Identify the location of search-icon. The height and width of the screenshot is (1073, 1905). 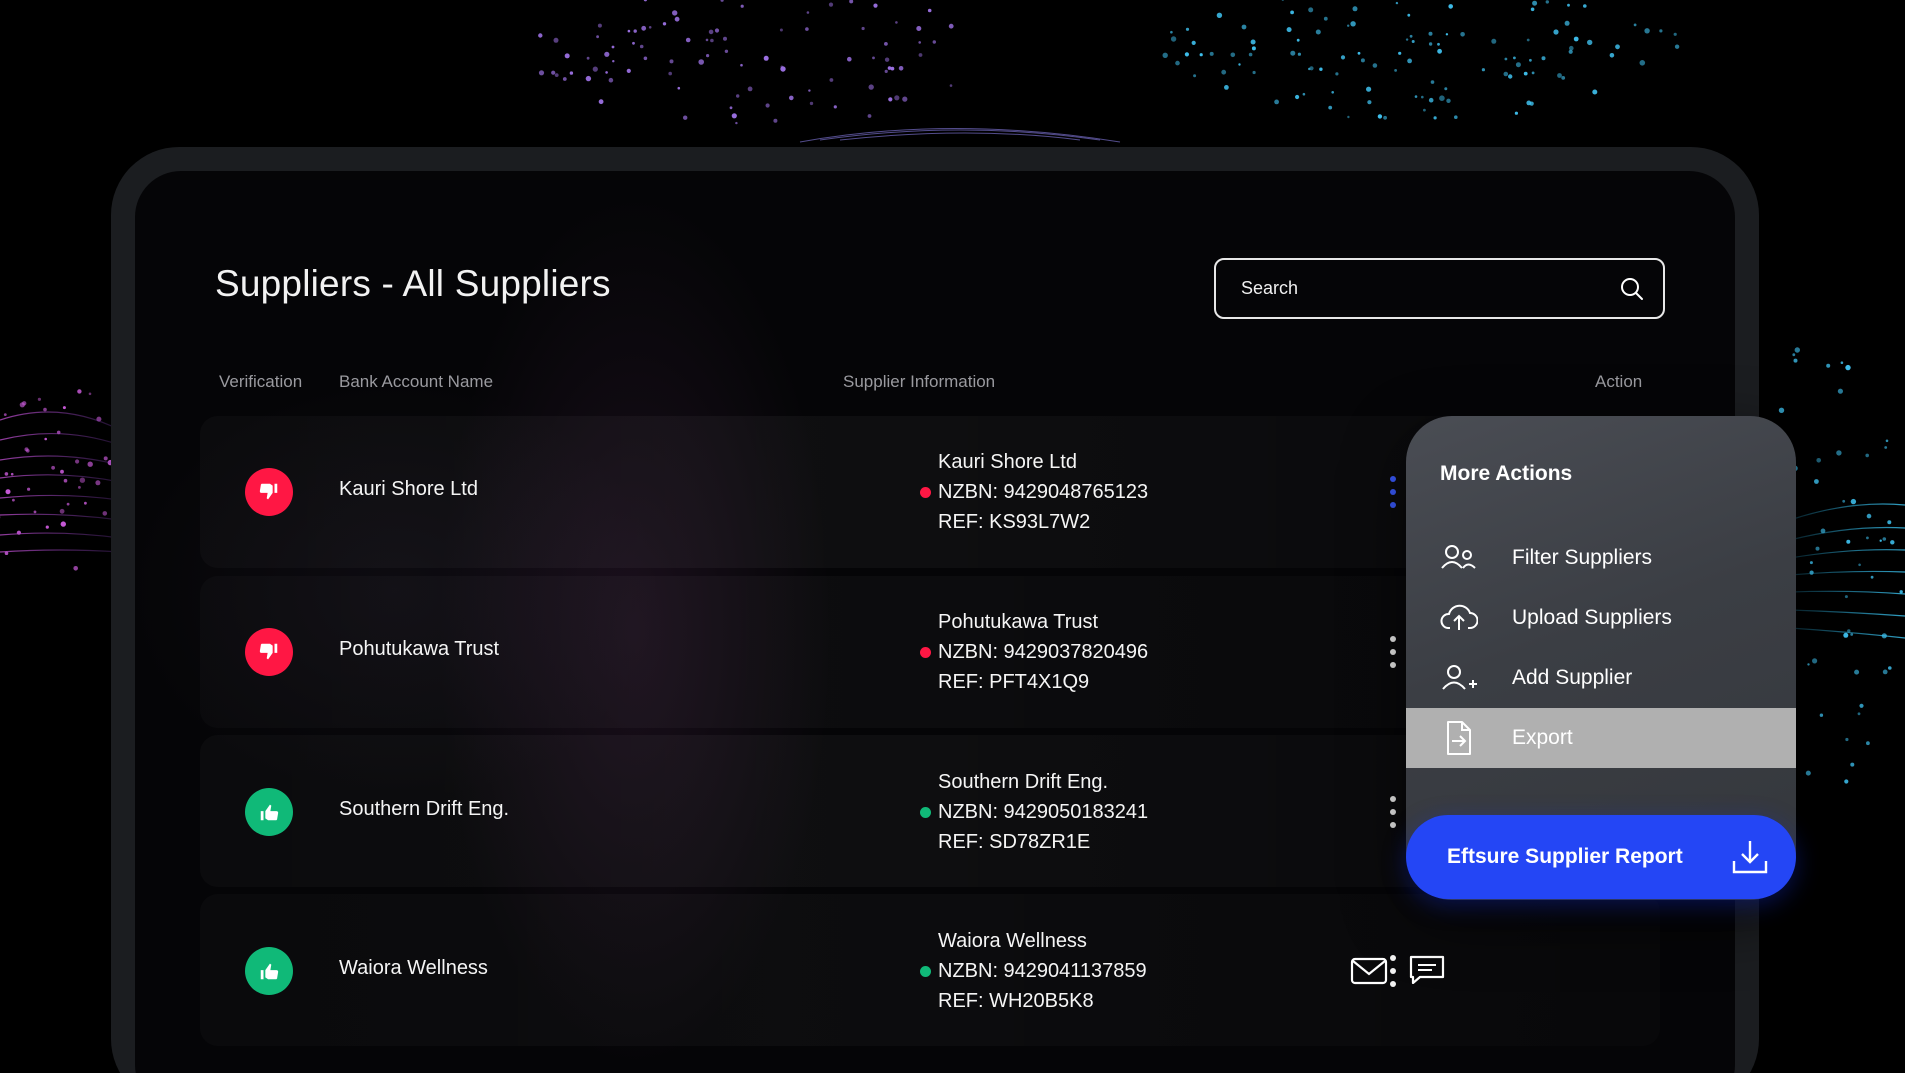
(1632, 289).